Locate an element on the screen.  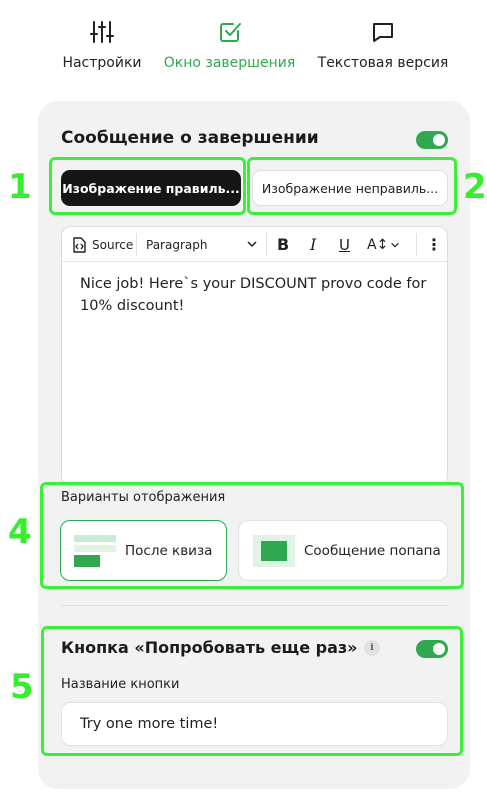
retry-button-title: Кнопка «Попробовать еще раз» is located at coordinates (209, 647).